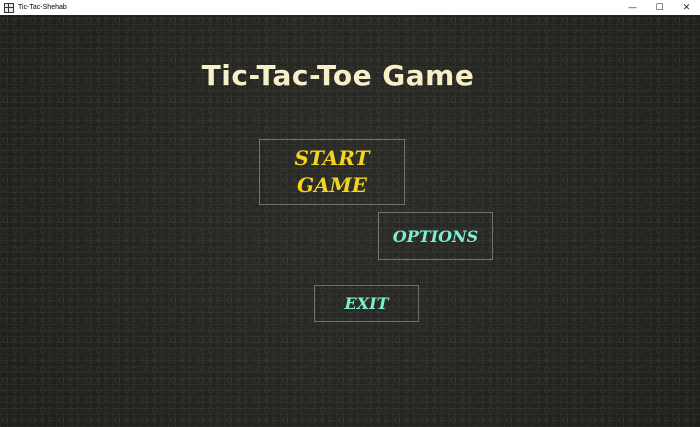 This screenshot has height=427, width=700. I want to click on window-controls: — ☐ ✕, so click(659, 7).